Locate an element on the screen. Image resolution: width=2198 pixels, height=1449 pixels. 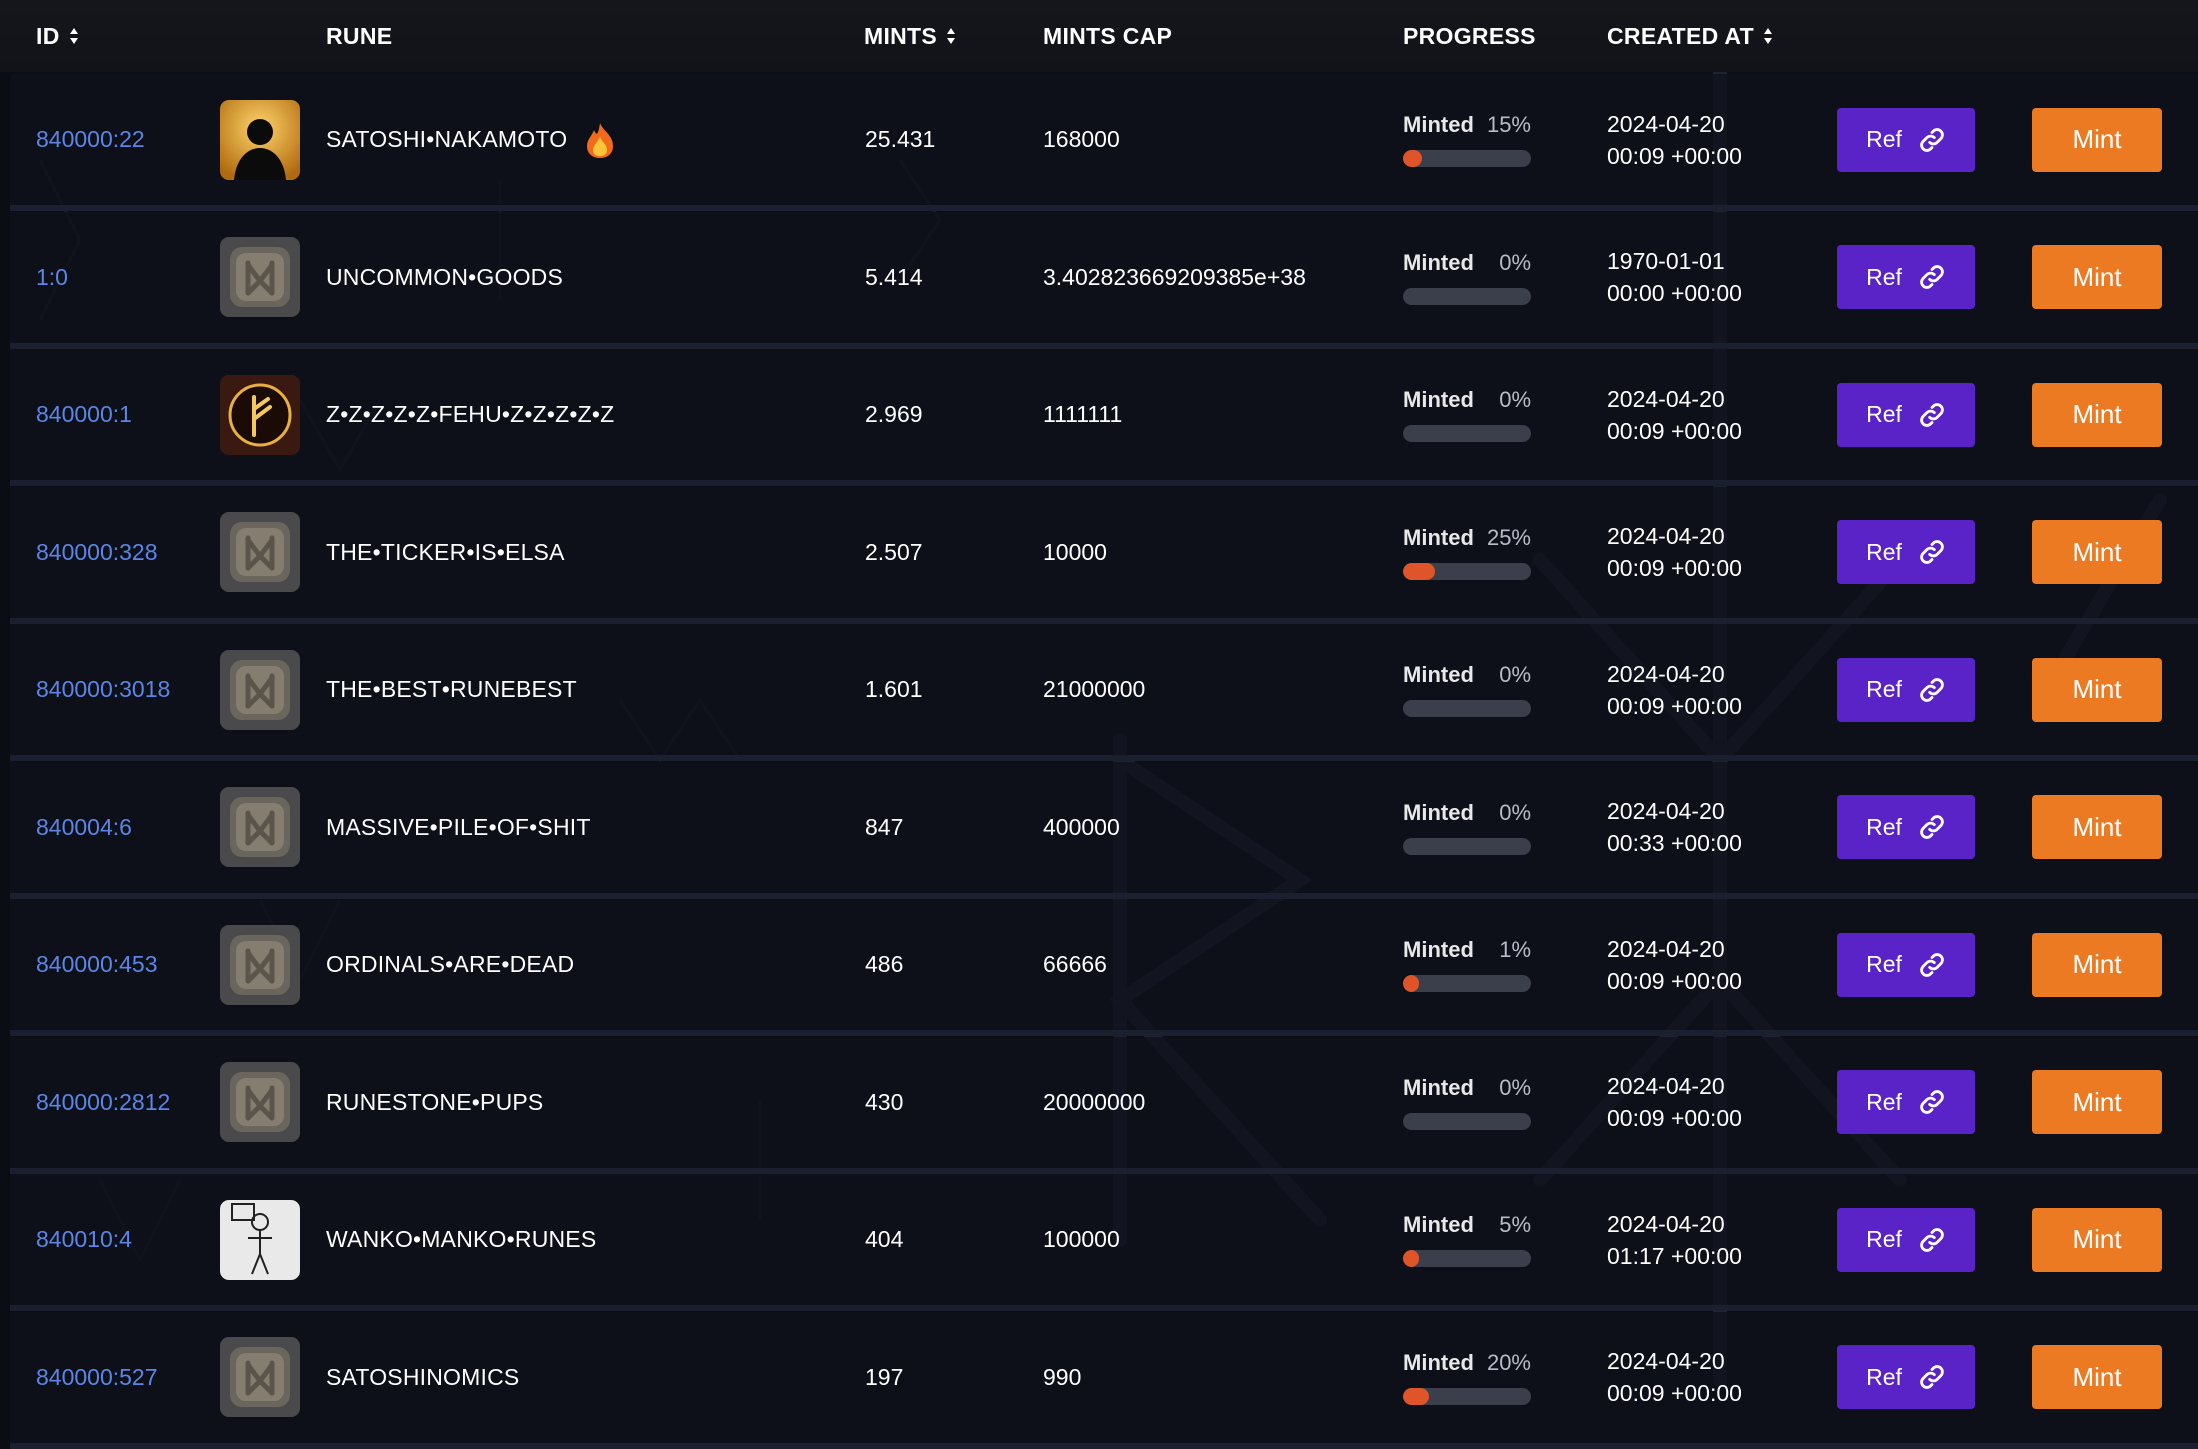
mint-button-label: Mint is located at coordinates (2097, 1101).